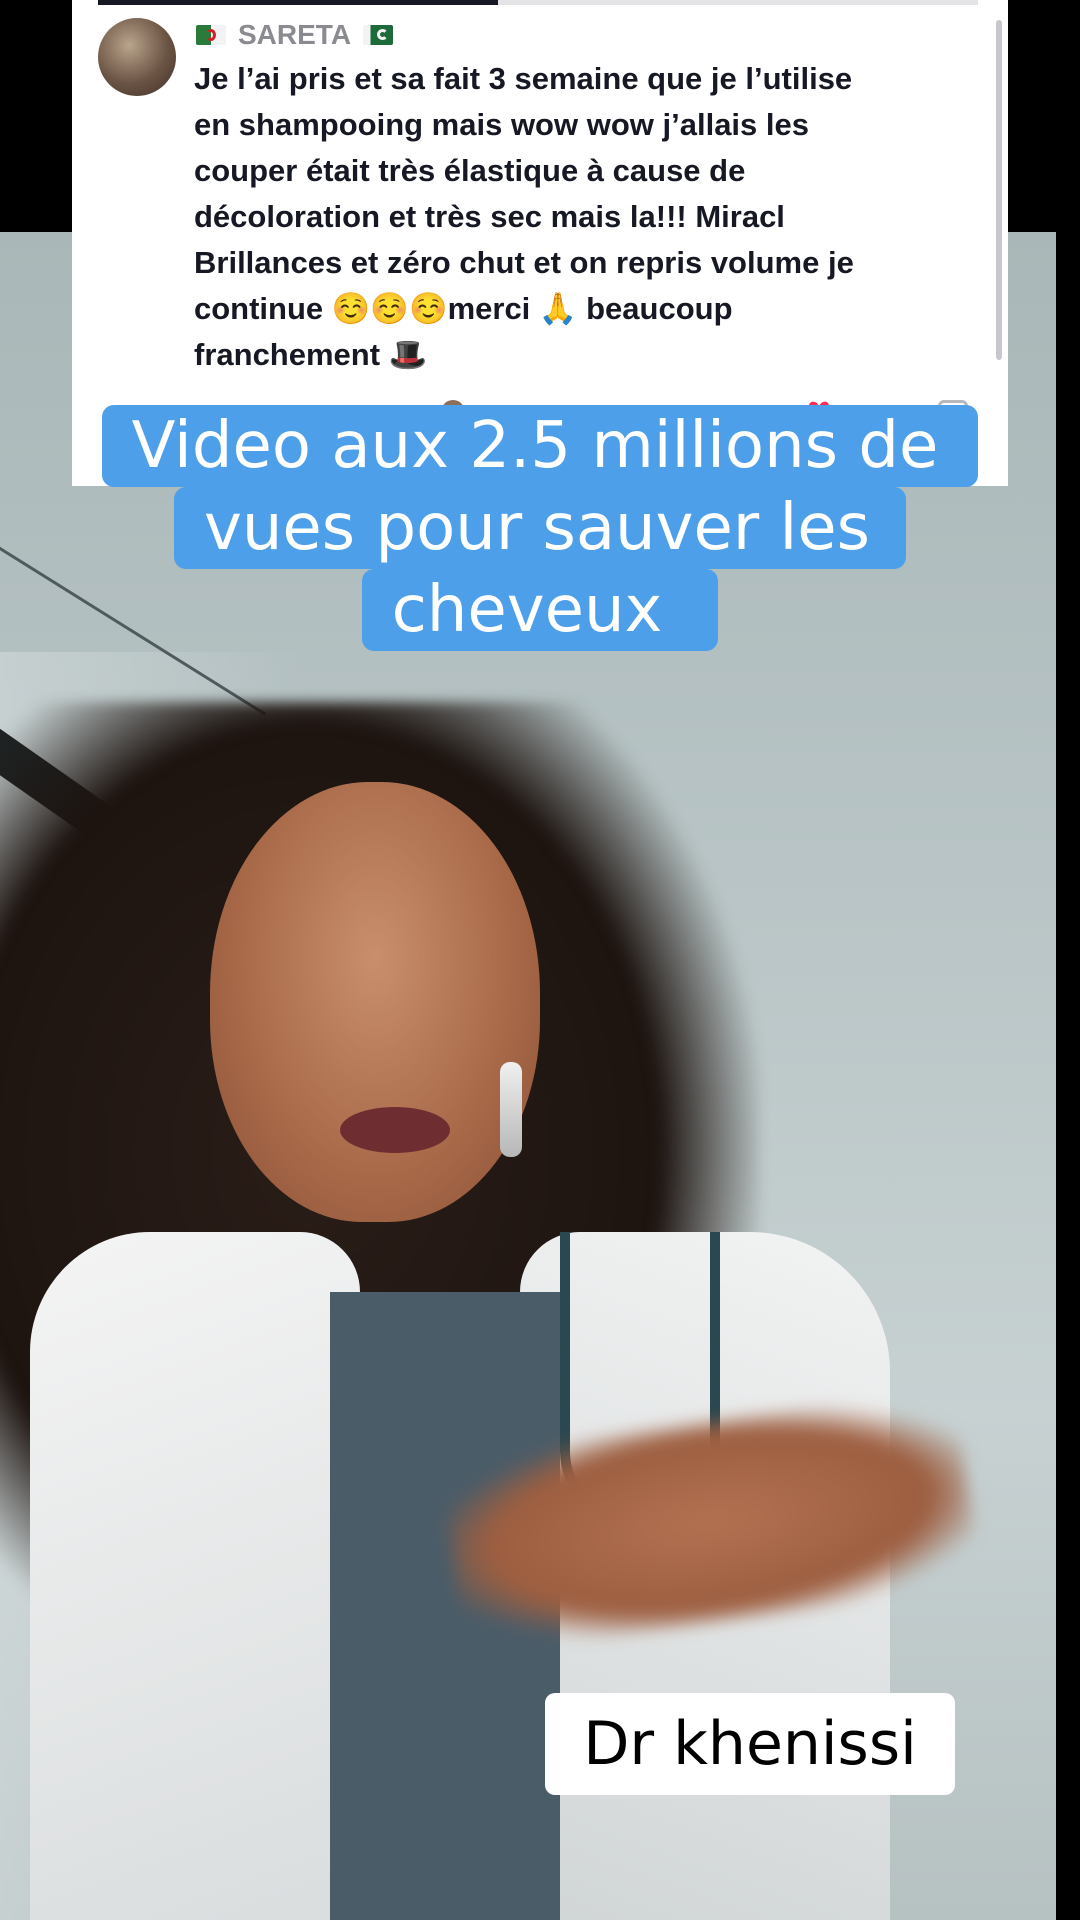 The image size is (1080, 1920). I want to click on earring, so click(511, 1109).